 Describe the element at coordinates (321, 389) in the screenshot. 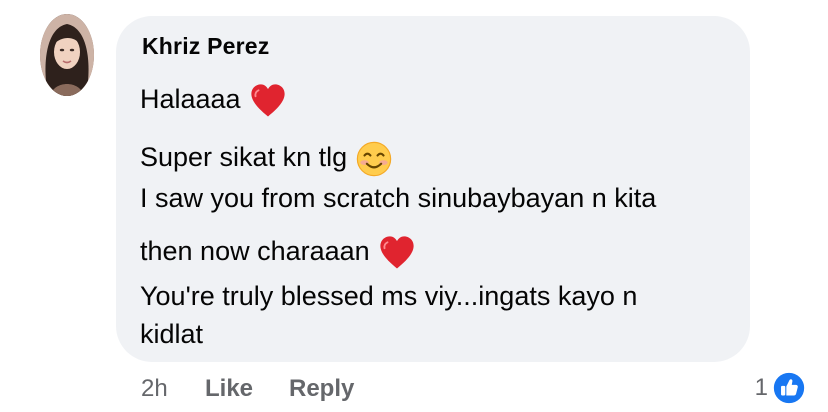

I see `reply-button: Reply` at that location.